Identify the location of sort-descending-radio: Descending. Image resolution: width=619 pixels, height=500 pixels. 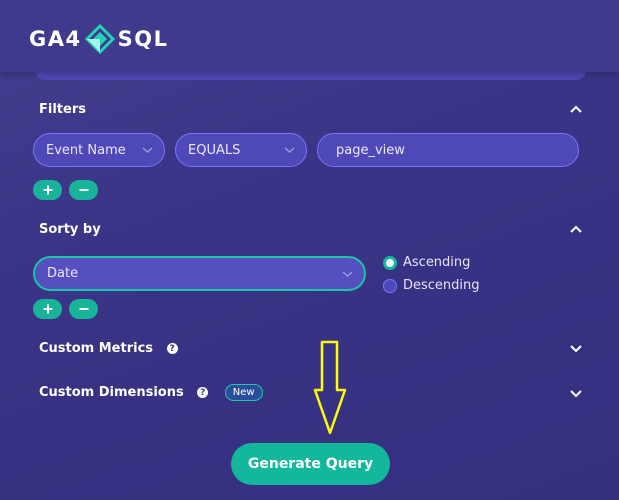
(431, 285).